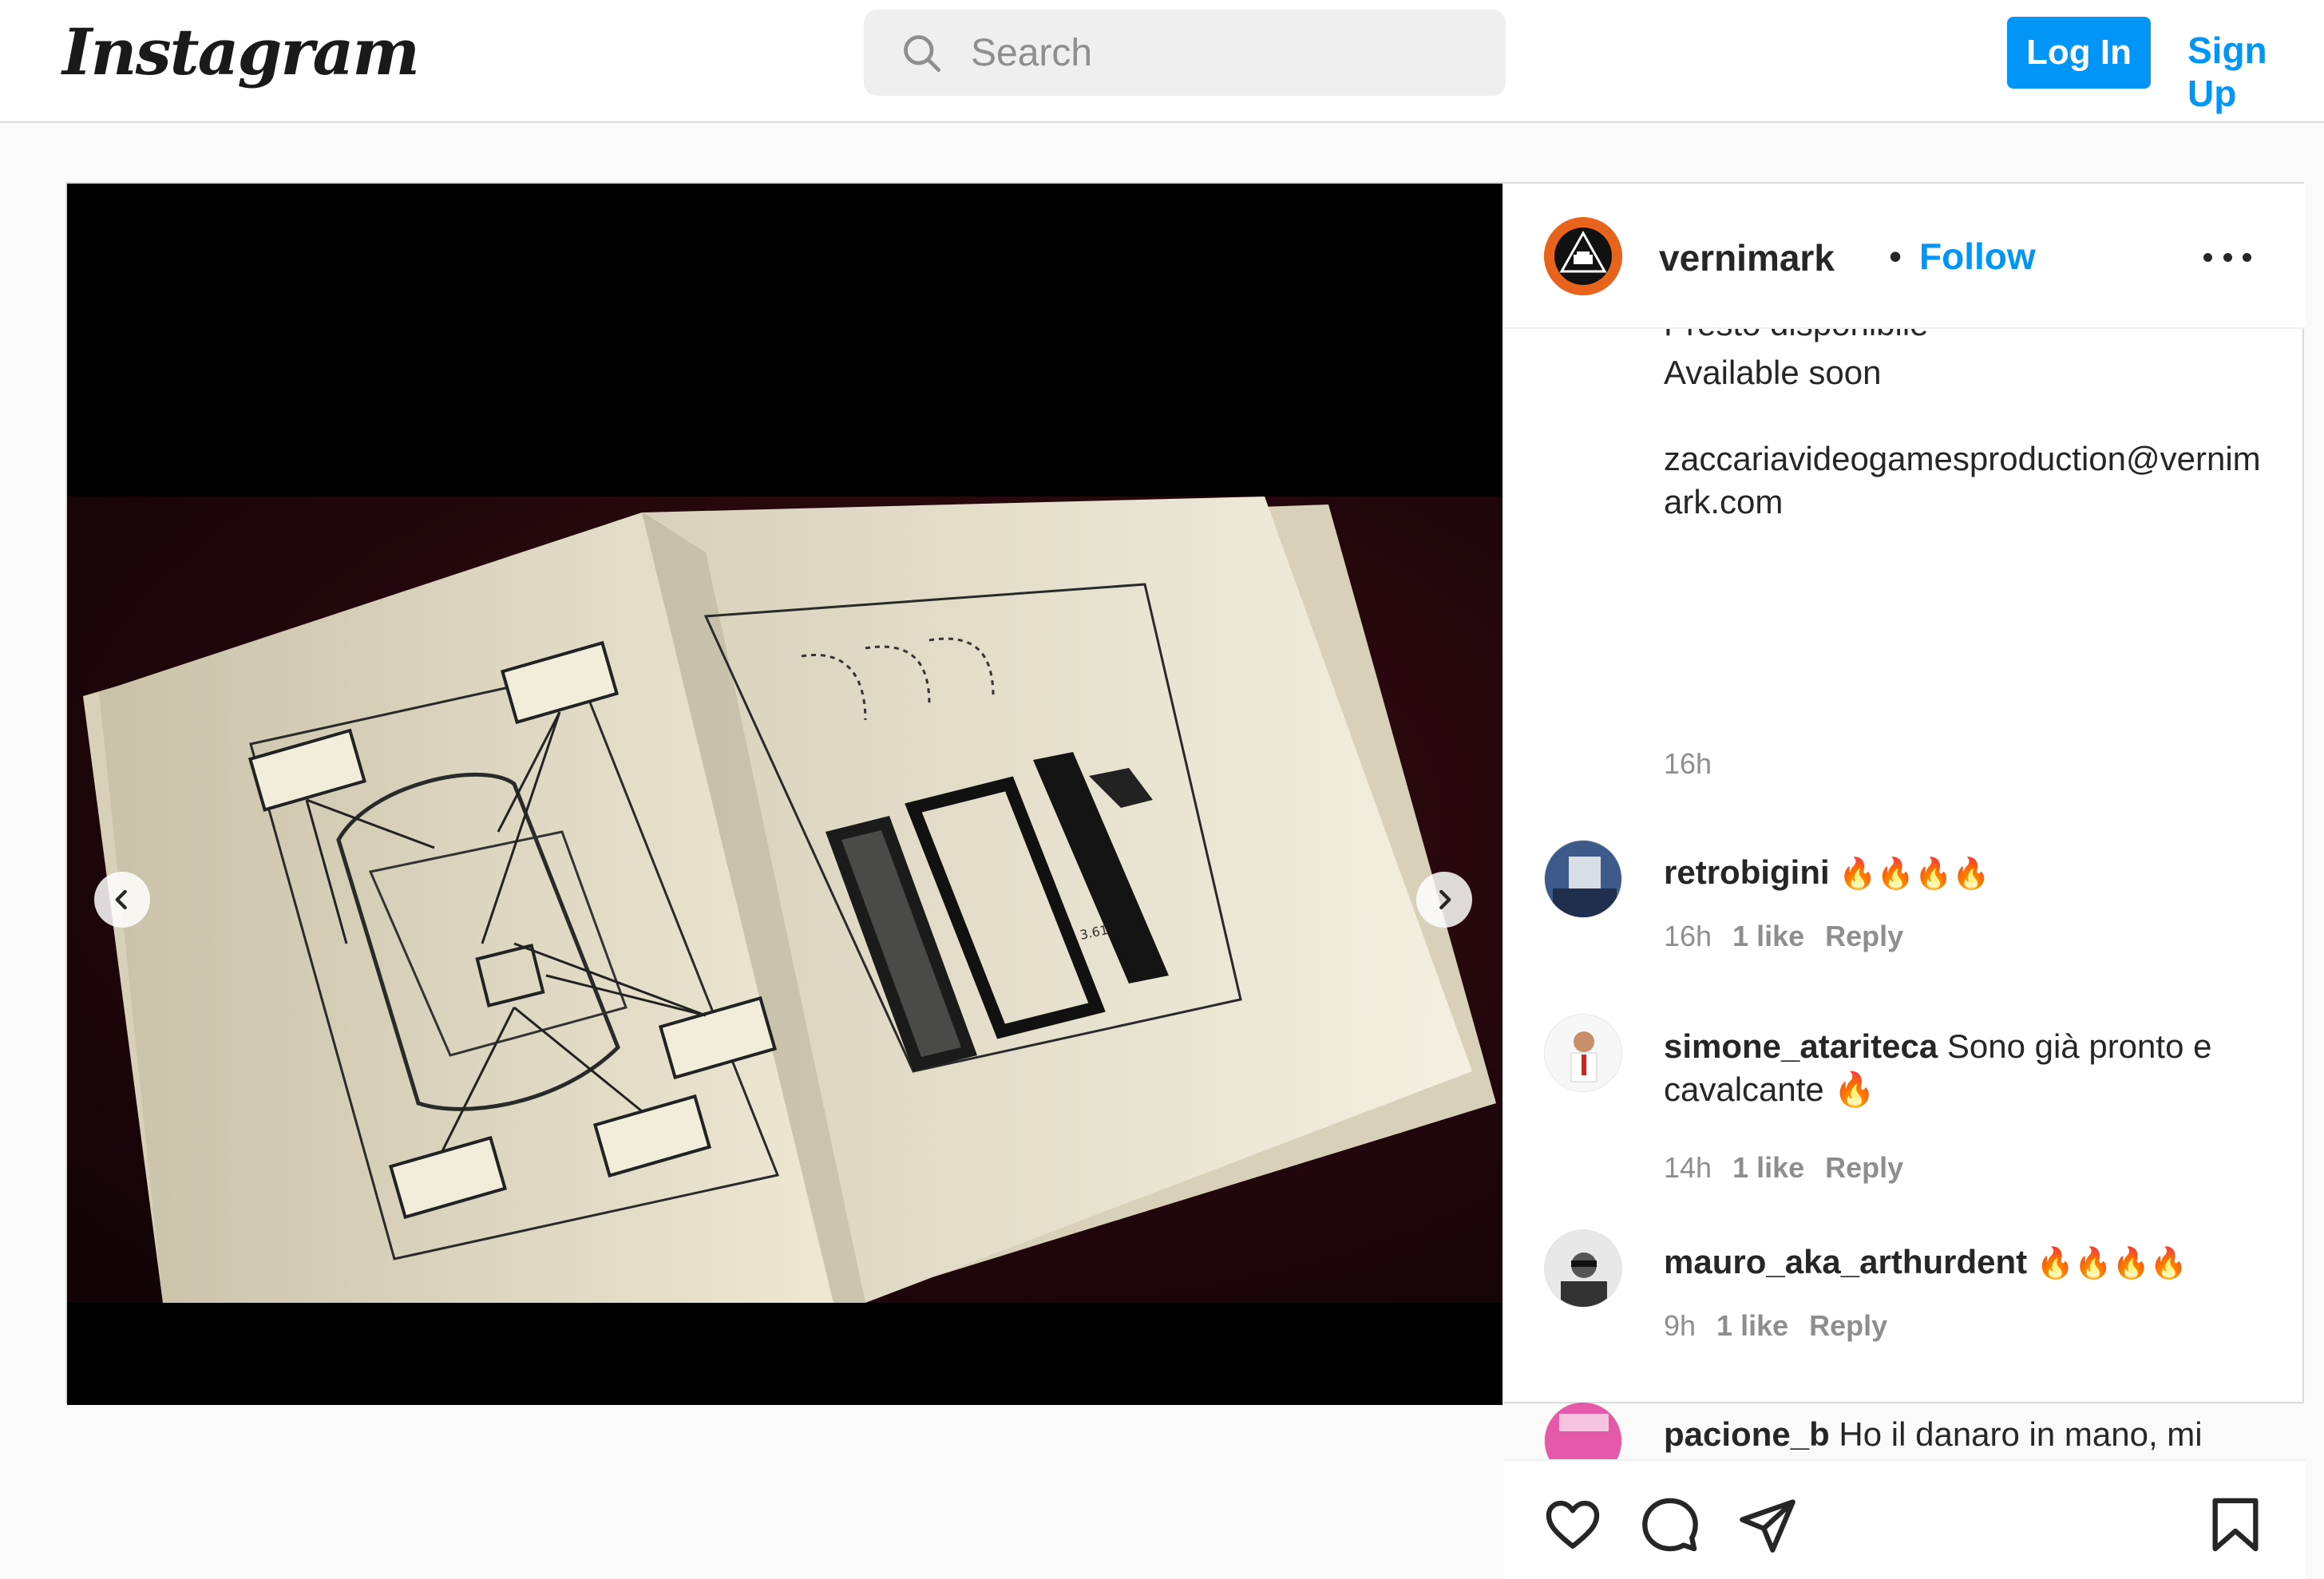 Image resolution: width=2324 pixels, height=1579 pixels. I want to click on post-action-bar, so click(1905, 1519).